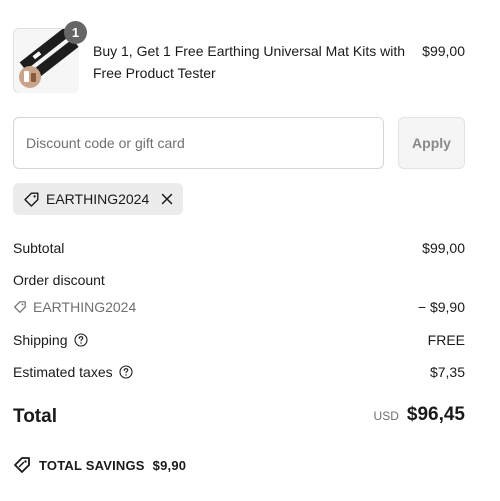  What do you see at coordinates (167, 199) in the screenshot?
I see `close-icon` at bounding box center [167, 199].